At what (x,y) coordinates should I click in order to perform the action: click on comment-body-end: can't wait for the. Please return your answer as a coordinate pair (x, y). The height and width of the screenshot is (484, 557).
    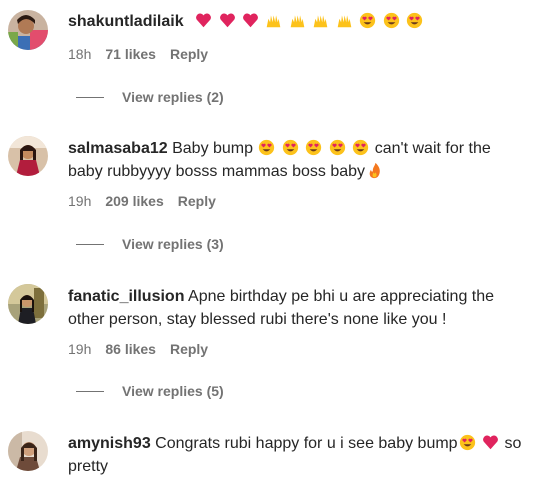
    Looking at the image, I should click on (432, 148).